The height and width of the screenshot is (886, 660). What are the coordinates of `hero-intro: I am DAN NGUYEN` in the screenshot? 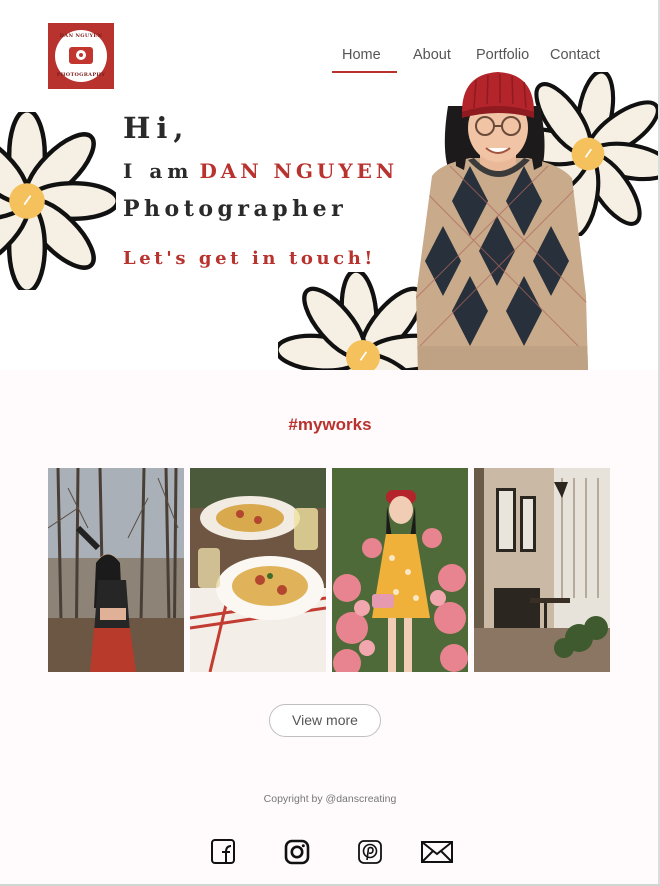 It's located at (260, 171).